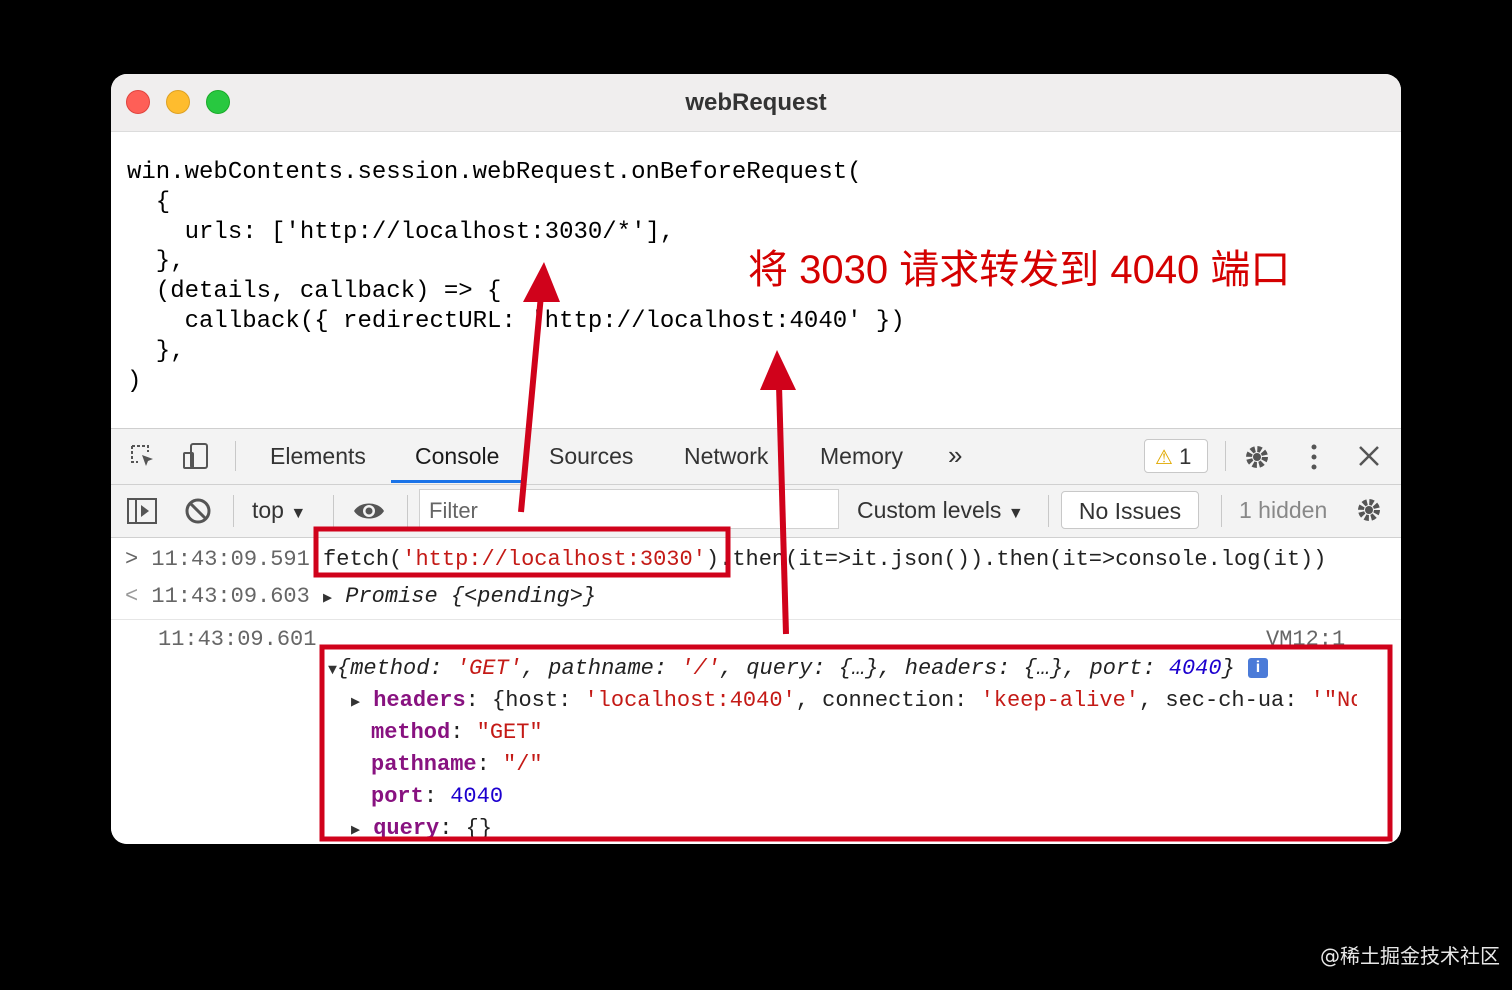 The width and height of the screenshot is (1512, 990). Describe the element at coordinates (522, 552) in the screenshot. I see `highlight-box-fetch` at that location.